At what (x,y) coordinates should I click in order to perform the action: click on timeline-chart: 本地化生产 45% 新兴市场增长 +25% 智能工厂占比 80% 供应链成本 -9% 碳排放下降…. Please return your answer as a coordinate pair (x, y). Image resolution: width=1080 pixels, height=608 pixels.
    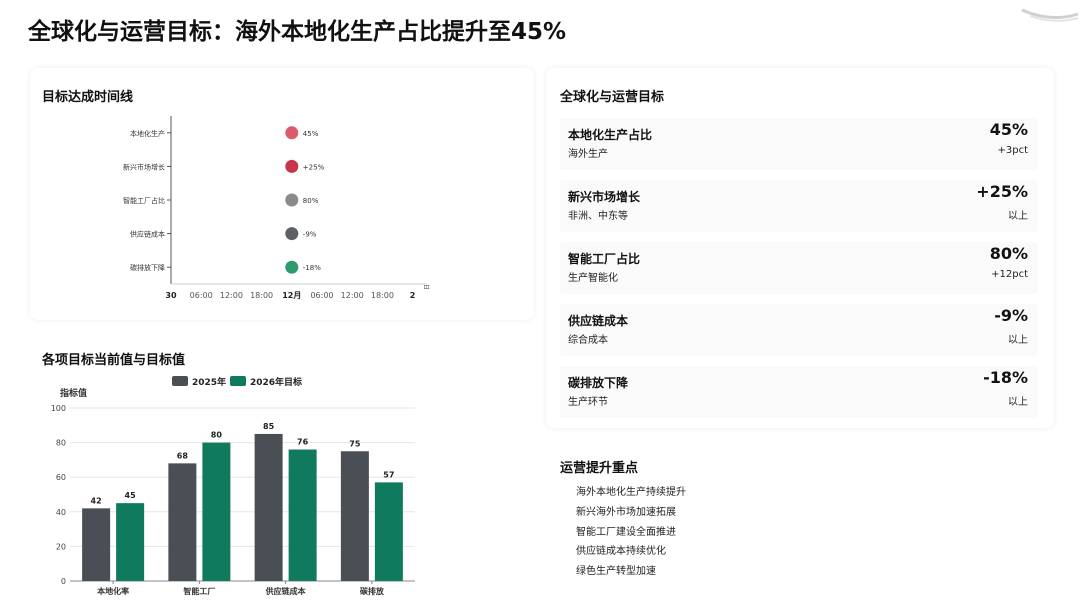
    Looking at the image, I should click on (277, 208).